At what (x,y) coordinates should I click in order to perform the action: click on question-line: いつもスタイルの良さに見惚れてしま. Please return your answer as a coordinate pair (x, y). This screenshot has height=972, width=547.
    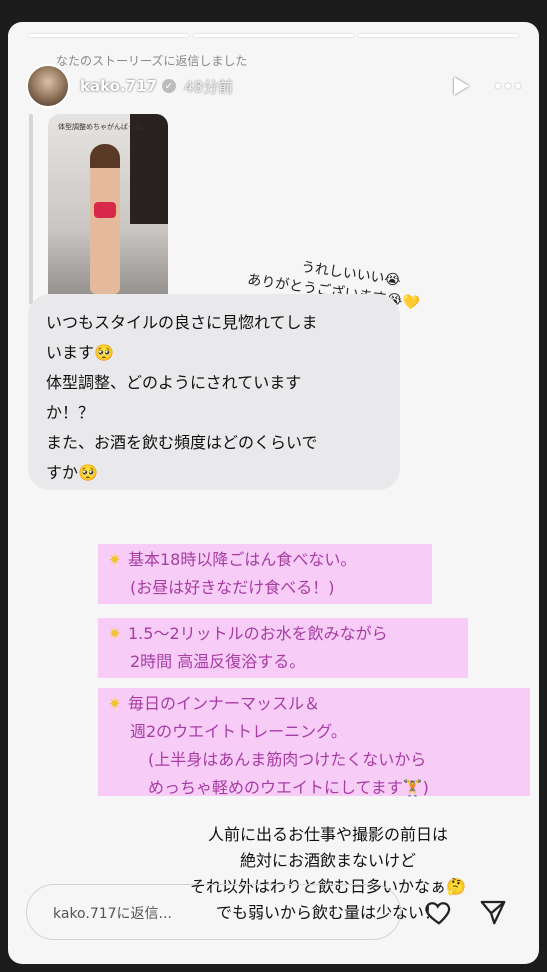
    Looking at the image, I should click on (182, 322).